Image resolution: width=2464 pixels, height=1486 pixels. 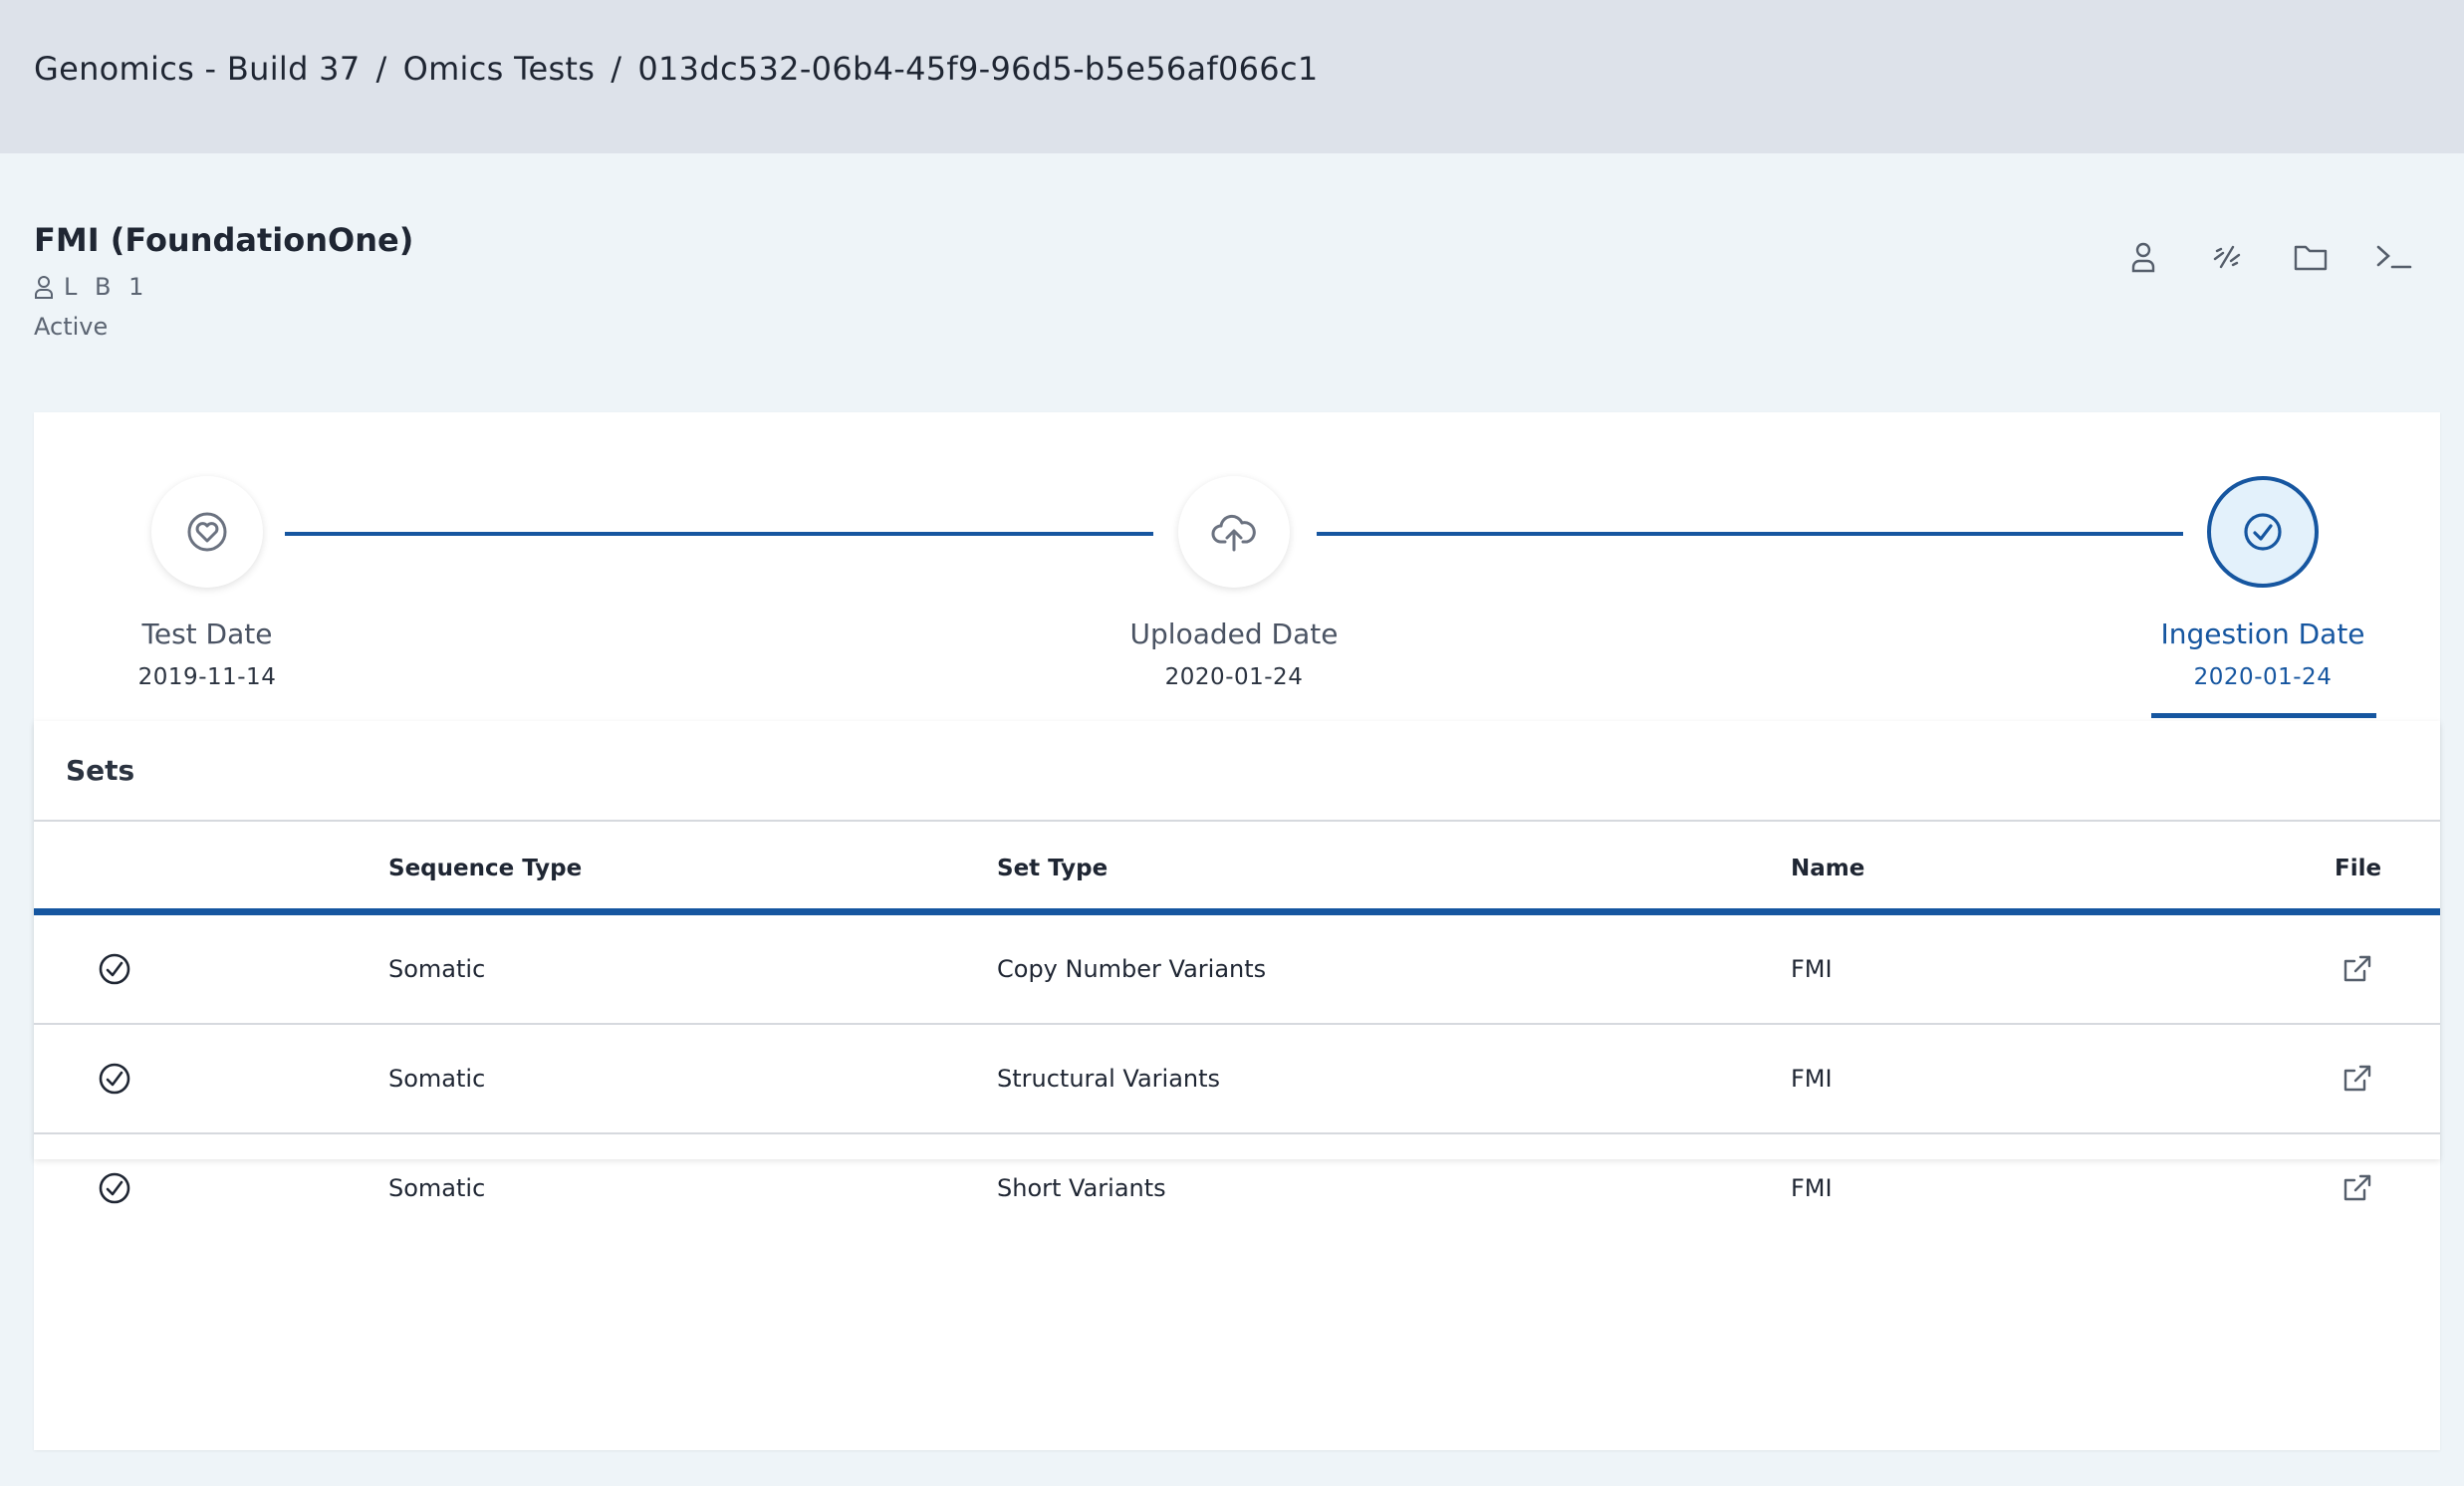 I want to click on timeline-step-uploaded-date: Uploaded Date 2020-01-24, so click(x=1234, y=583).